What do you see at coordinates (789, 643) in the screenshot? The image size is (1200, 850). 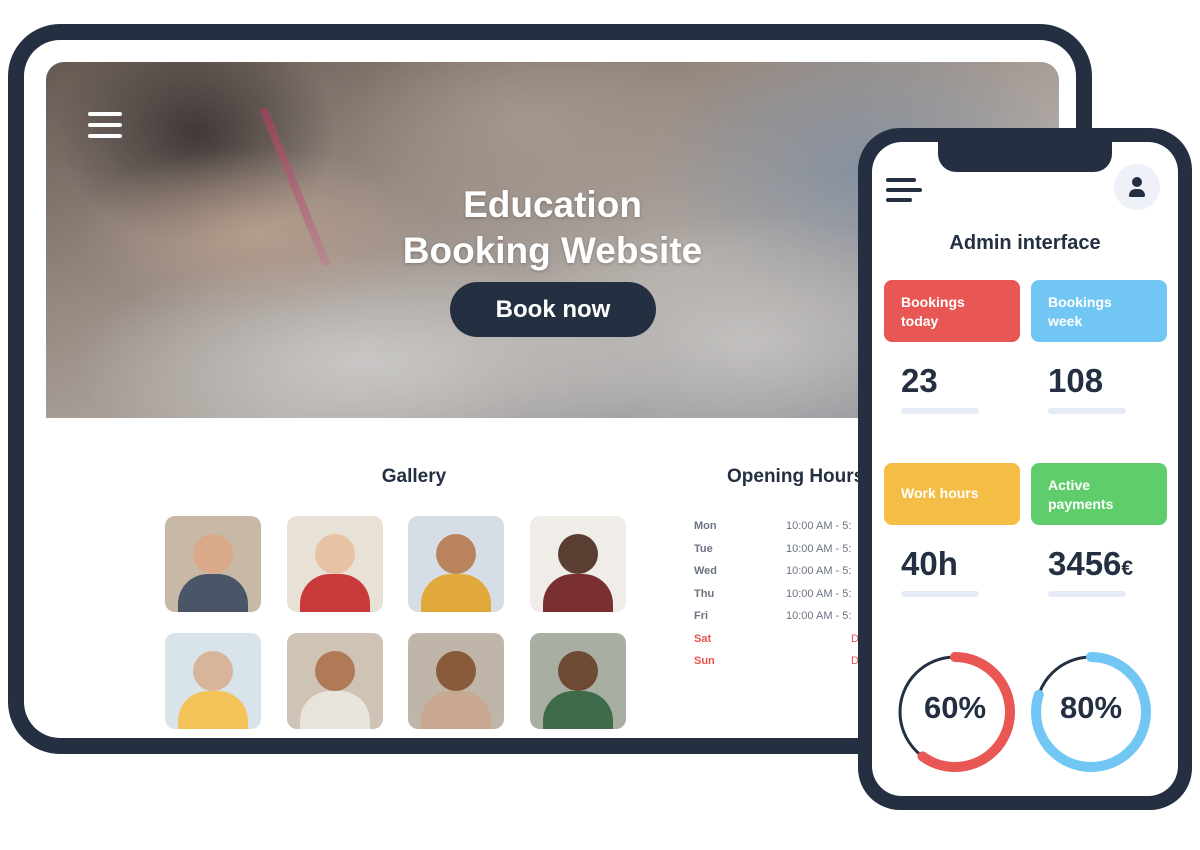 I see `opening-hours-row: Sat D` at bounding box center [789, 643].